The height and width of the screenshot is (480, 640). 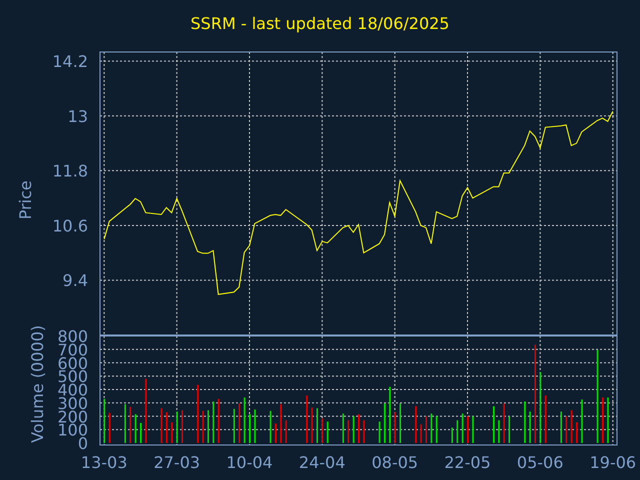 What do you see at coordinates (540, 462) in the screenshot?
I see `axis-tick-label: 05-06` at bounding box center [540, 462].